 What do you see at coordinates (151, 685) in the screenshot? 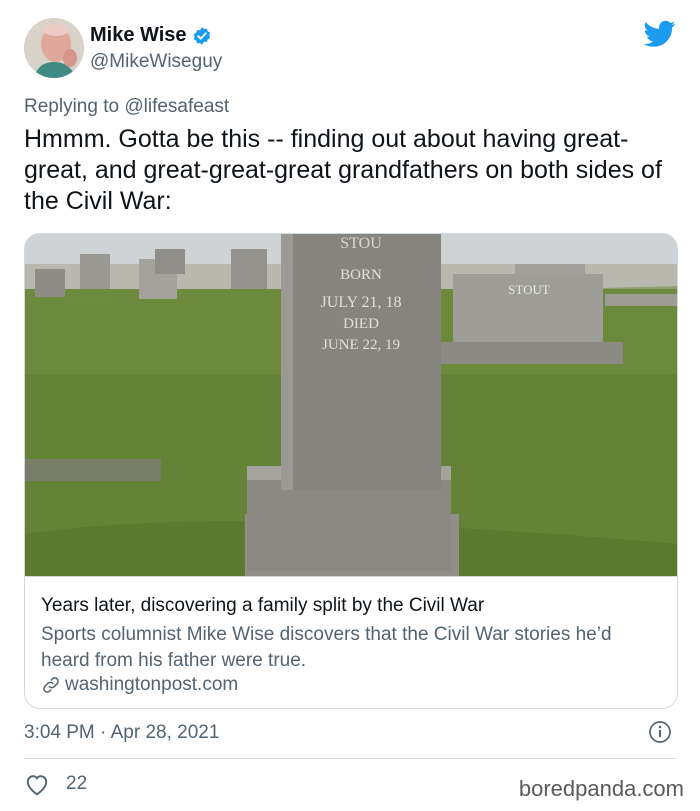
I see `card-domain-text: washingtonpost.com` at bounding box center [151, 685].